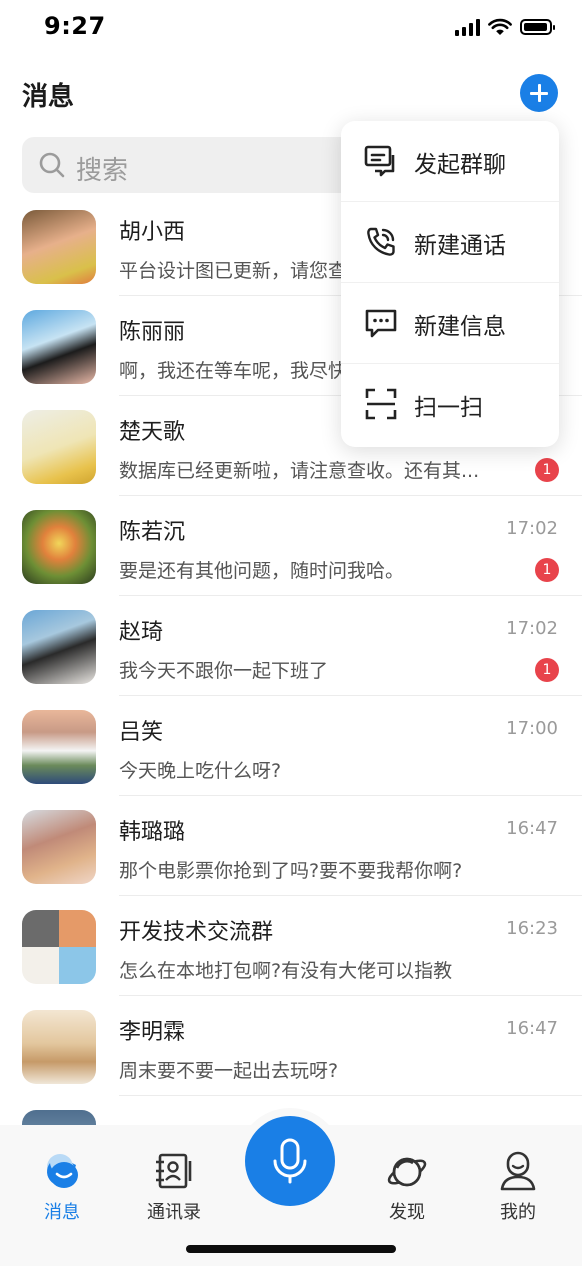 Image resolution: width=582 pixels, height=1266 pixels. What do you see at coordinates (141, 732) in the screenshot?
I see `chat-name: 吕笑` at bounding box center [141, 732].